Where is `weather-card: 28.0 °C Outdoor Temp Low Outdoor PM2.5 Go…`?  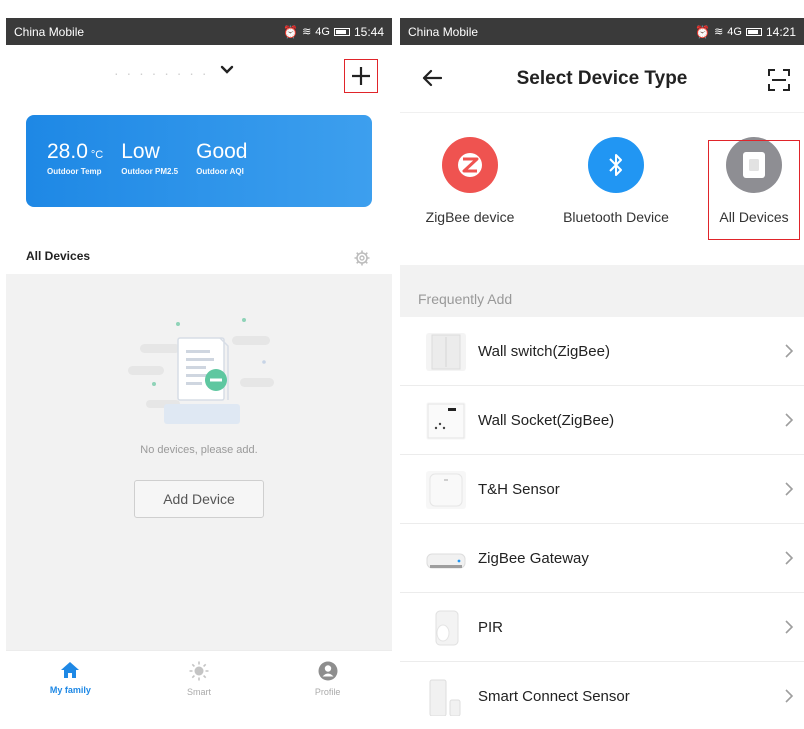 weather-card: 28.0 °C Outdoor Temp Low Outdoor PM2.5 Go… is located at coordinates (199, 161).